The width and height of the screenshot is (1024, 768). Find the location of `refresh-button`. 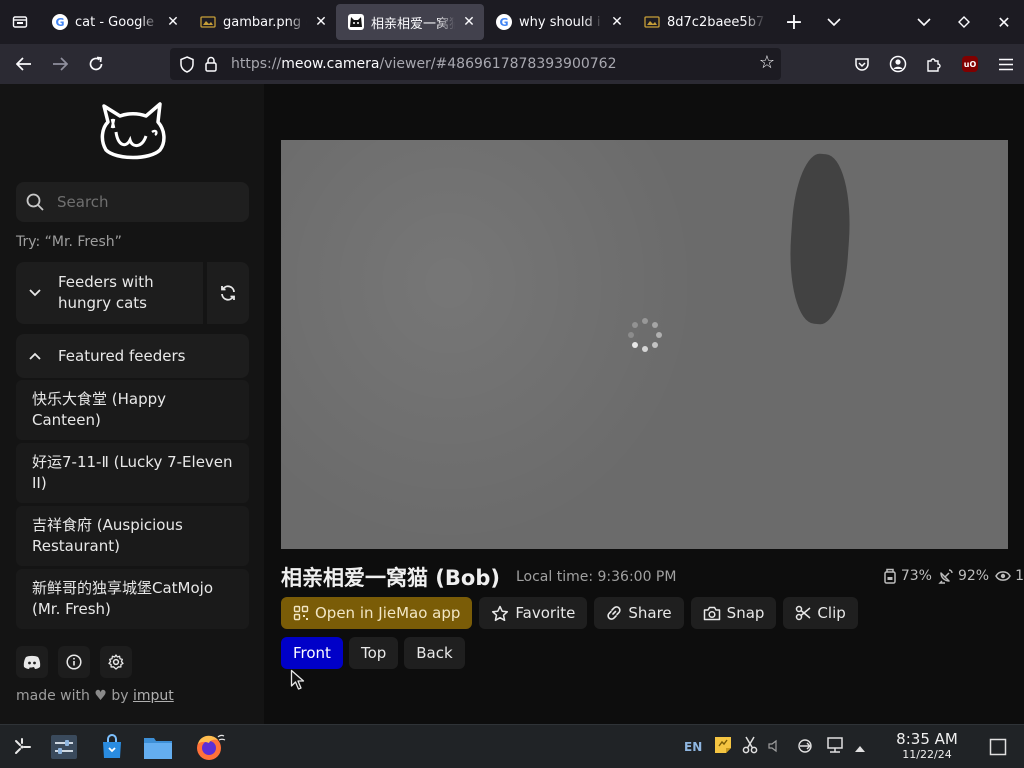

refresh-button is located at coordinates (228, 293).